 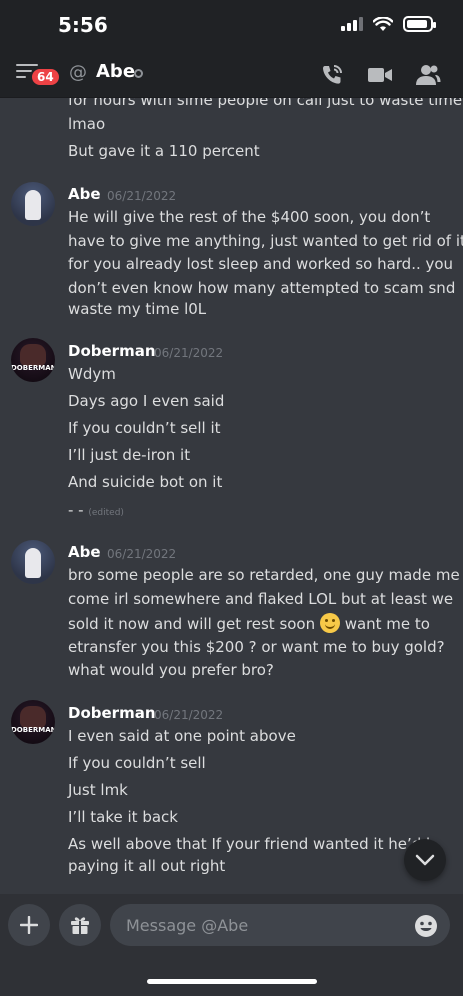 What do you see at coordinates (280, 925) in the screenshot?
I see `message-input` at bounding box center [280, 925].